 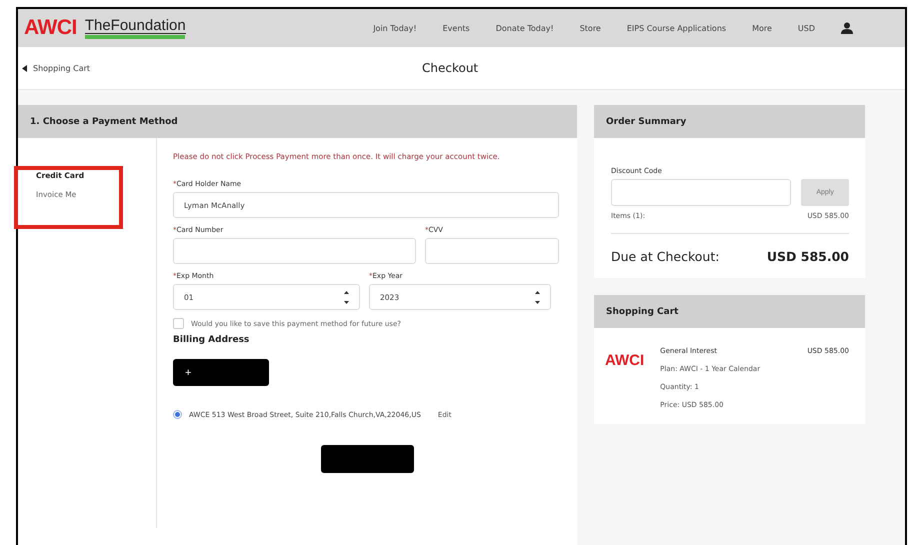 I want to click on user-icon, so click(x=847, y=28).